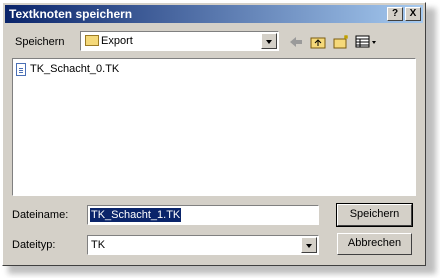 The width and height of the screenshot is (440, 278). I want to click on filetype-label: Dateityp:, so click(34, 245).